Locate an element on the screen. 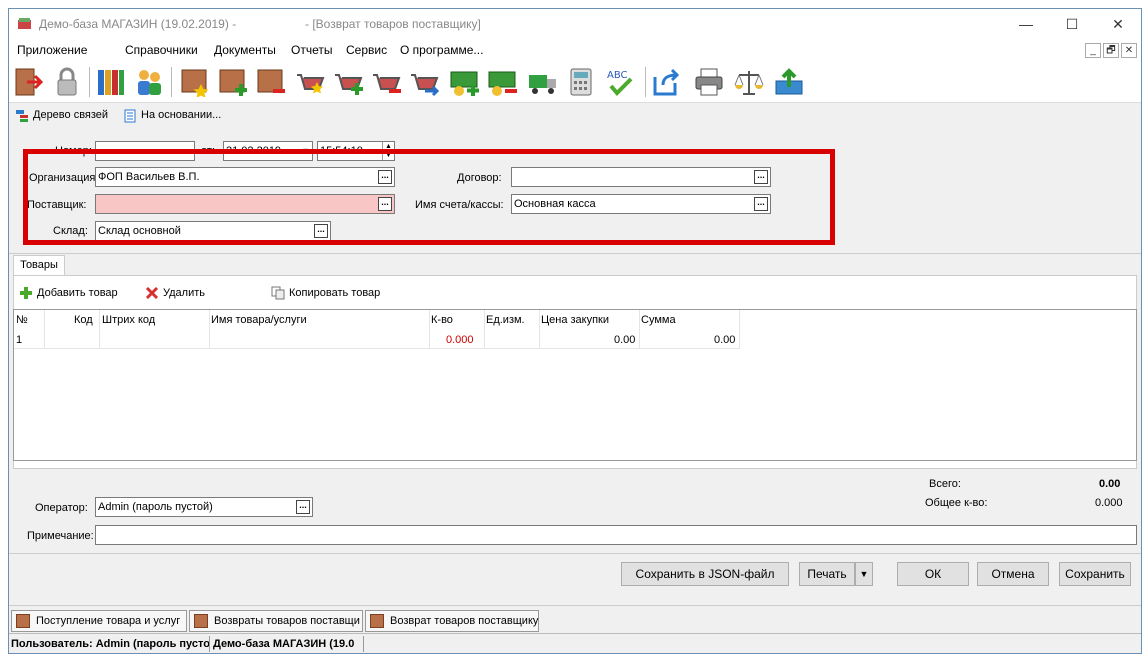  cart-remove-icon is located at coordinates (387, 82).